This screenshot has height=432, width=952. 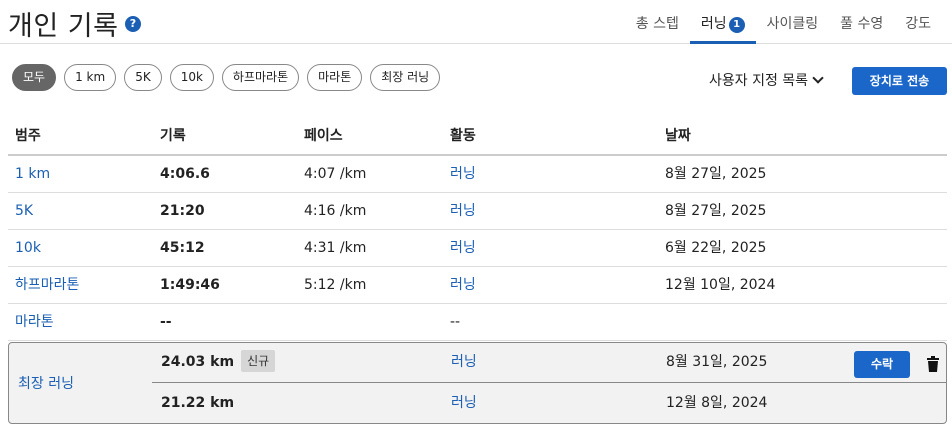 I want to click on tab-bar: 총 스텝 러닝 1 사이클링 풀 수영 강도, so click(x=783, y=22).